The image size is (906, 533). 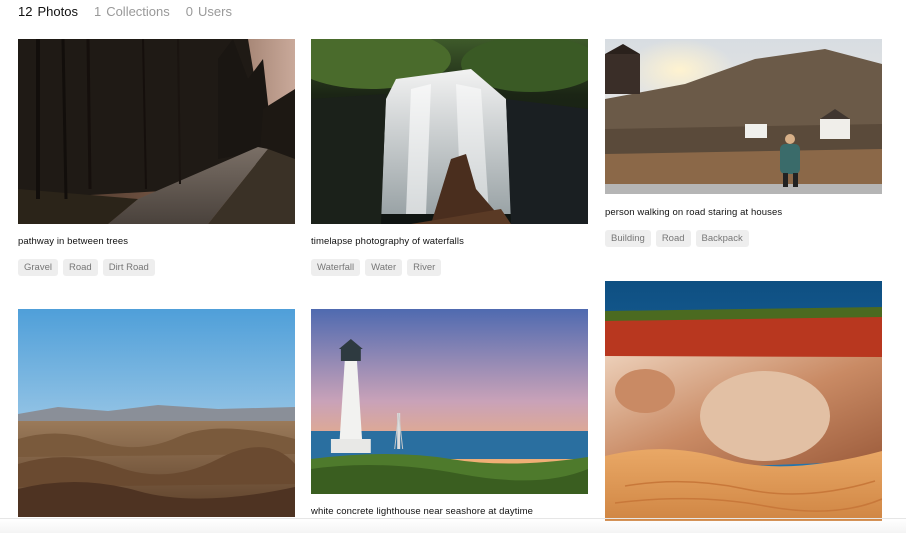 I want to click on photo-caption: person walking on road staring at houses, so click(x=694, y=212).